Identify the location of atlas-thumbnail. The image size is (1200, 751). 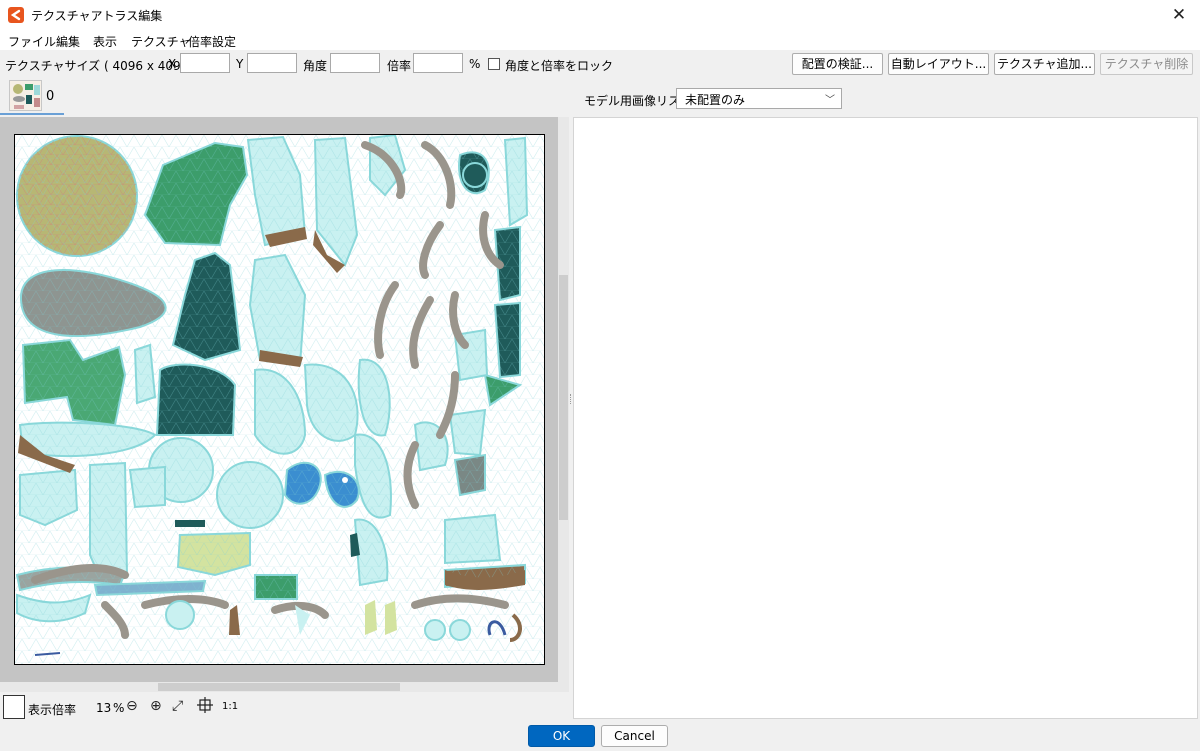
(25, 95).